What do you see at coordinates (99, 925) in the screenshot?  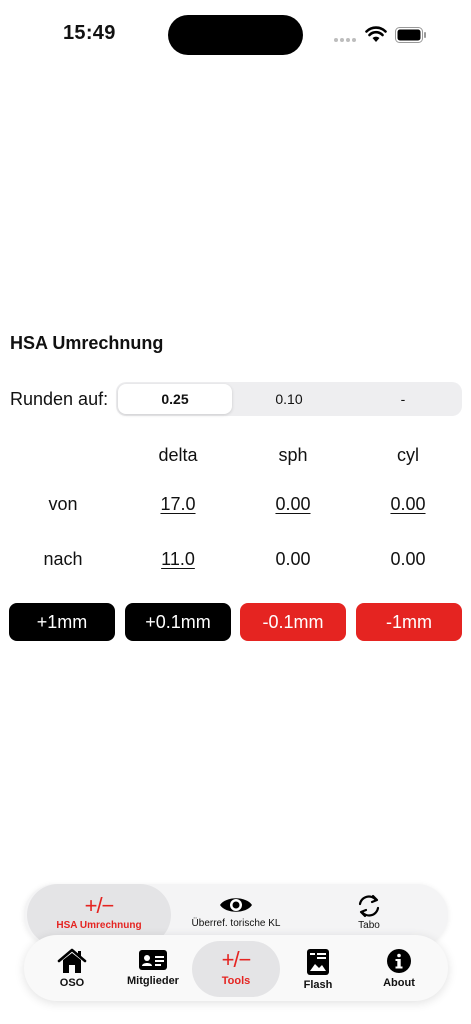 I see `subtab-label: HSA Umrechnung` at bounding box center [99, 925].